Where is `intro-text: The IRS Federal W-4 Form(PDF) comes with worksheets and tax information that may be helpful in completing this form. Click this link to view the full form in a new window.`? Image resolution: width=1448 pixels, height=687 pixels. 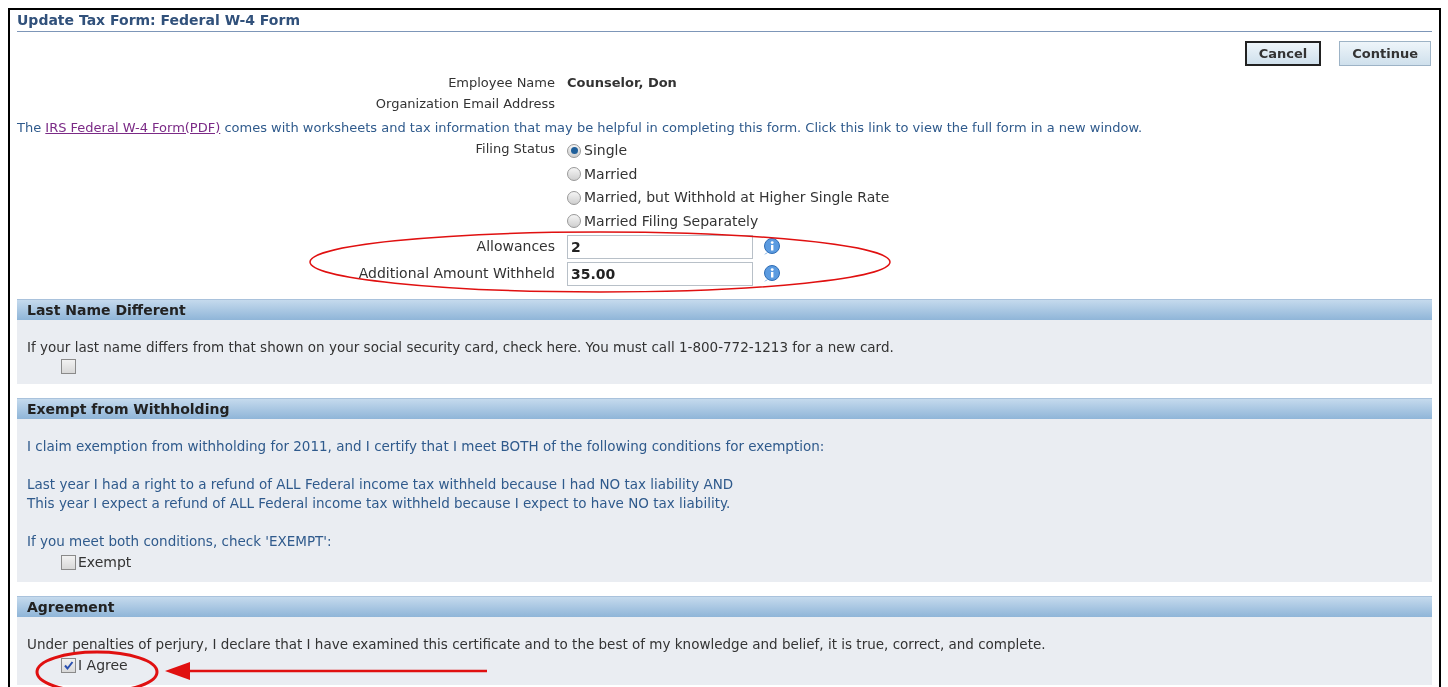
intro-text: The IRS Federal W-4 Form(PDF) comes with worksheets and tax information that may be helpful in completing this form. Click this link to view the full form in a new window. is located at coordinates (580, 128).